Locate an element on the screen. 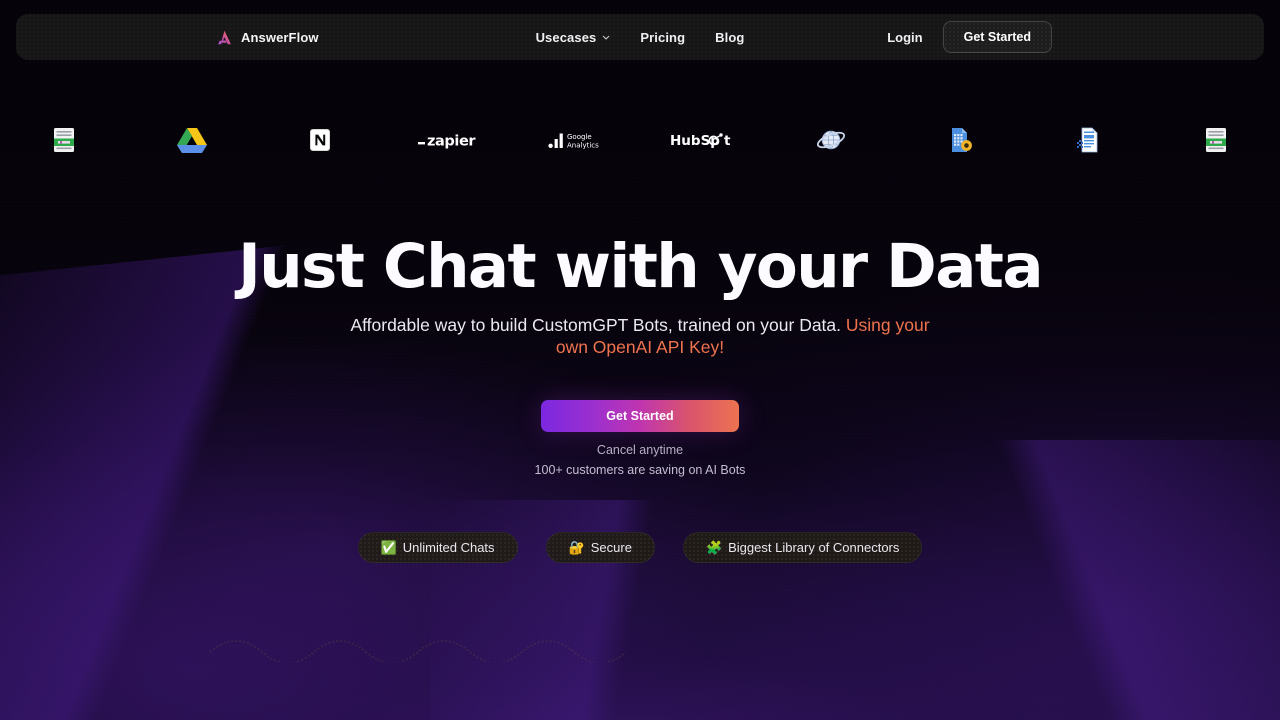 The width and height of the screenshot is (1280, 720). globe-web-icon is located at coordinates (831, 140).